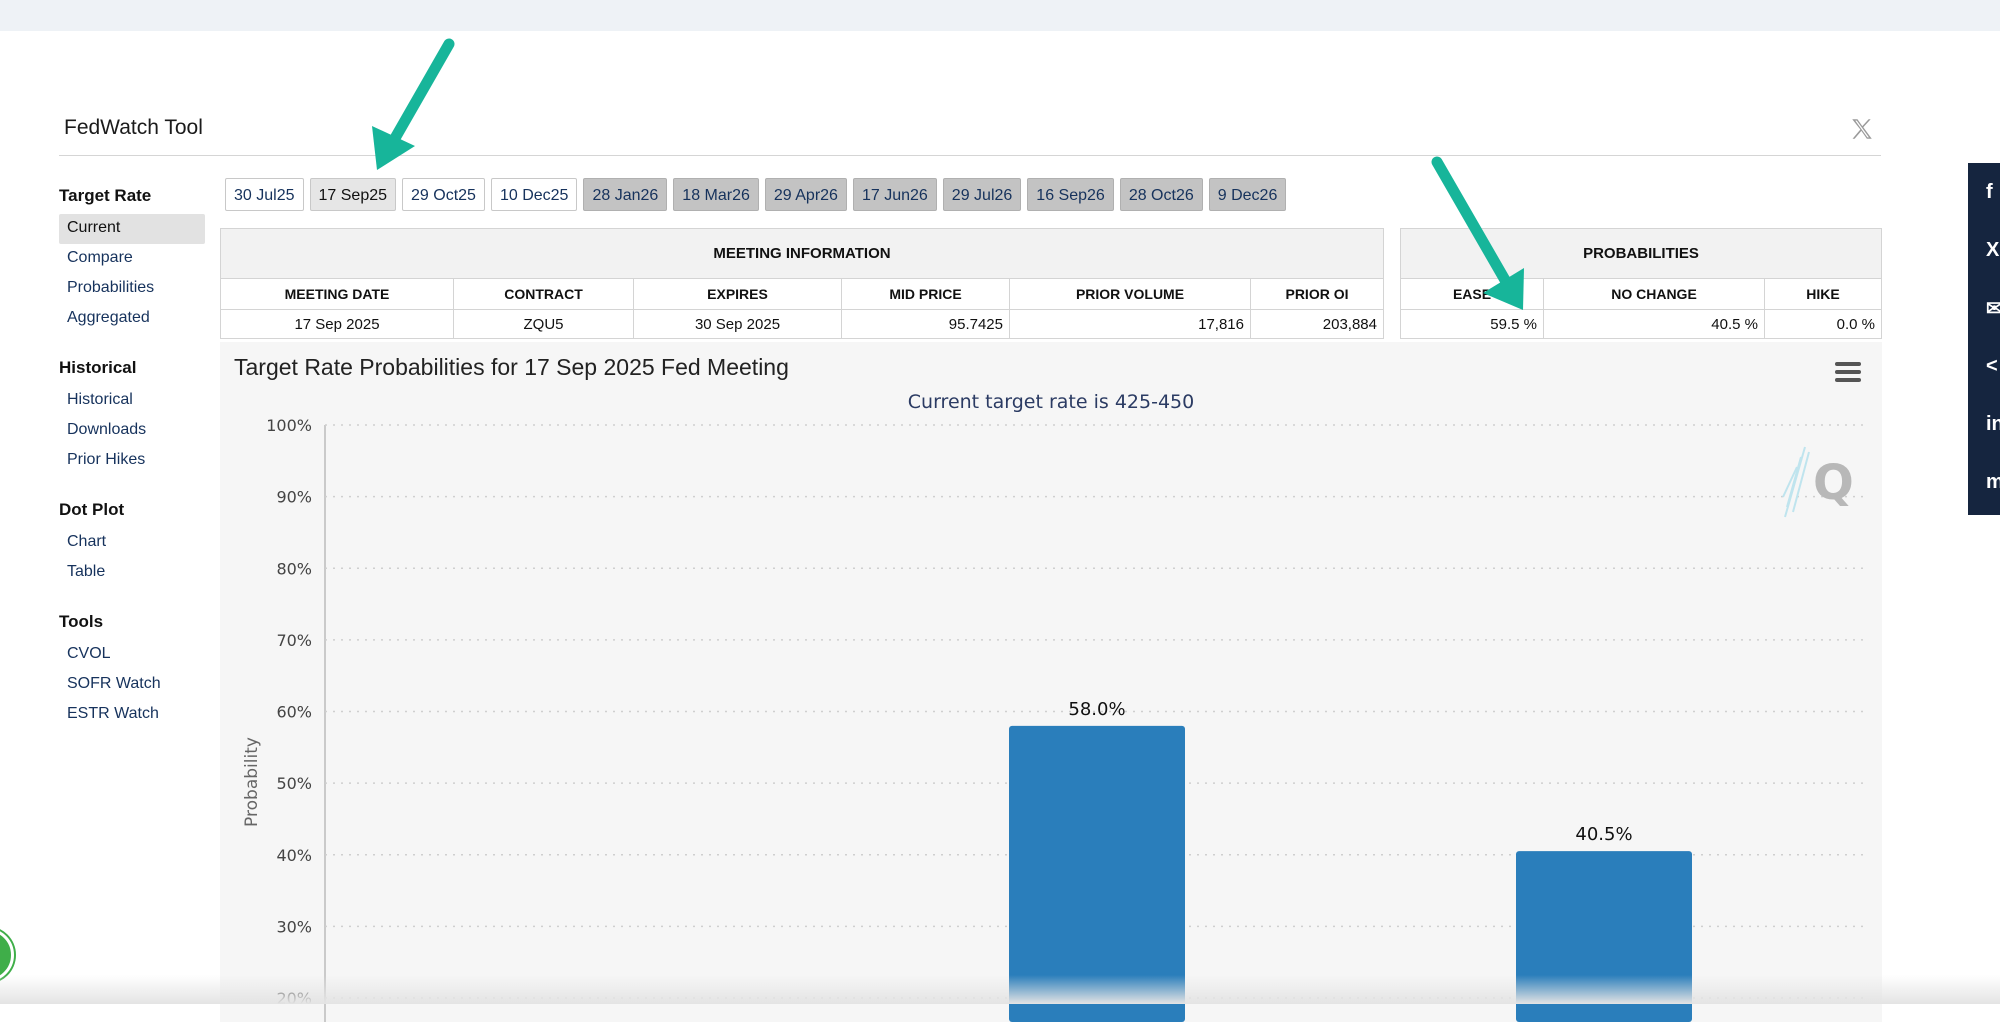 This screenshot has width=2000, height=1022. What do you see at coordinates (925, 324) in the screenshot?
I see `cell-mid-price: 95.7425` at bounding box center [925, 324].